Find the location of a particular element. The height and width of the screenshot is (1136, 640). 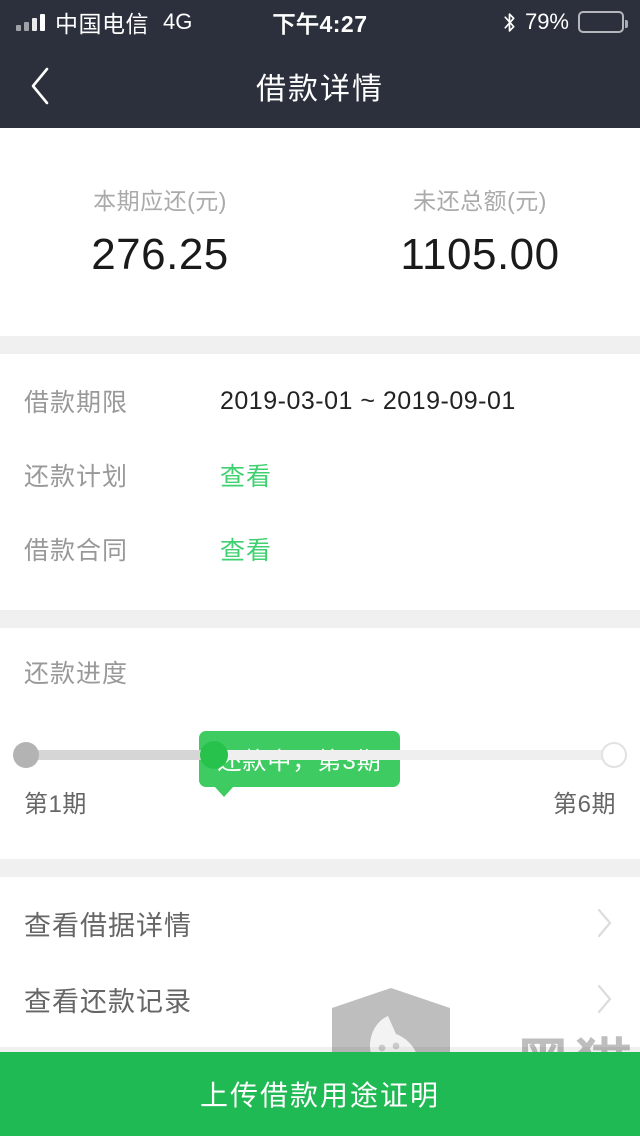

amount-total-outstanding: 未还总额(元) 1105.00 is located at coordinates (480, 231).